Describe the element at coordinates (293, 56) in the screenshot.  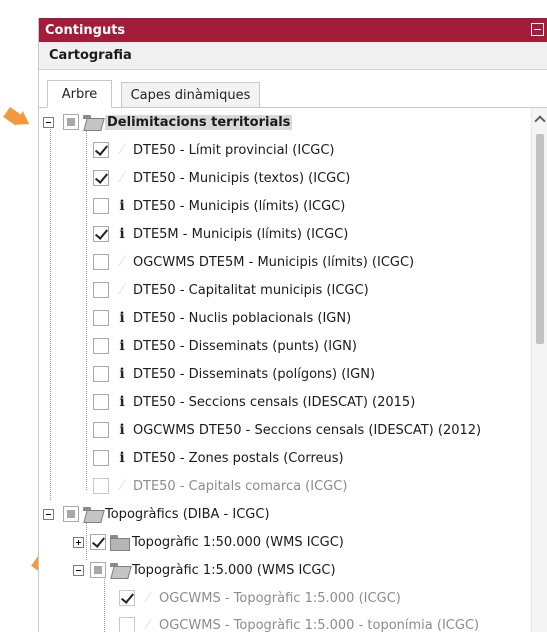
I see `section-header: Cartografia` at that location.